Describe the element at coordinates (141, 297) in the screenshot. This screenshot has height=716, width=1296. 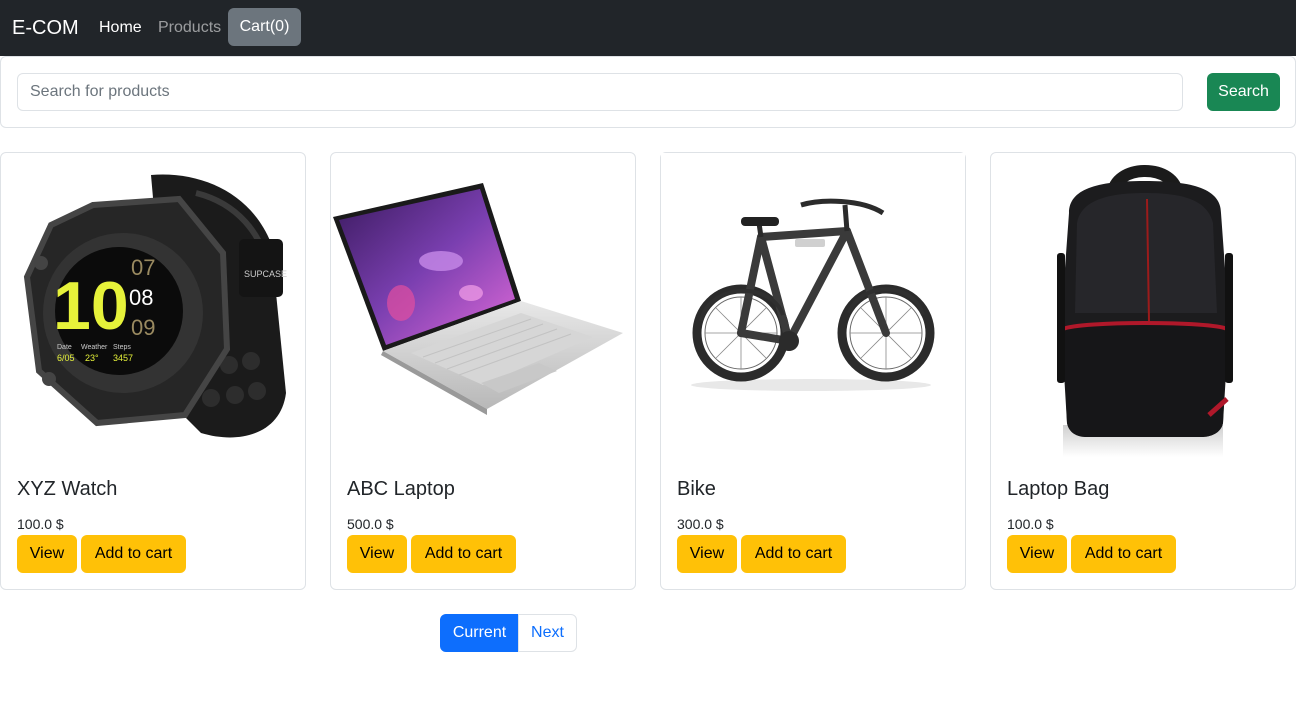
I see `svg-text: 08` at that location.